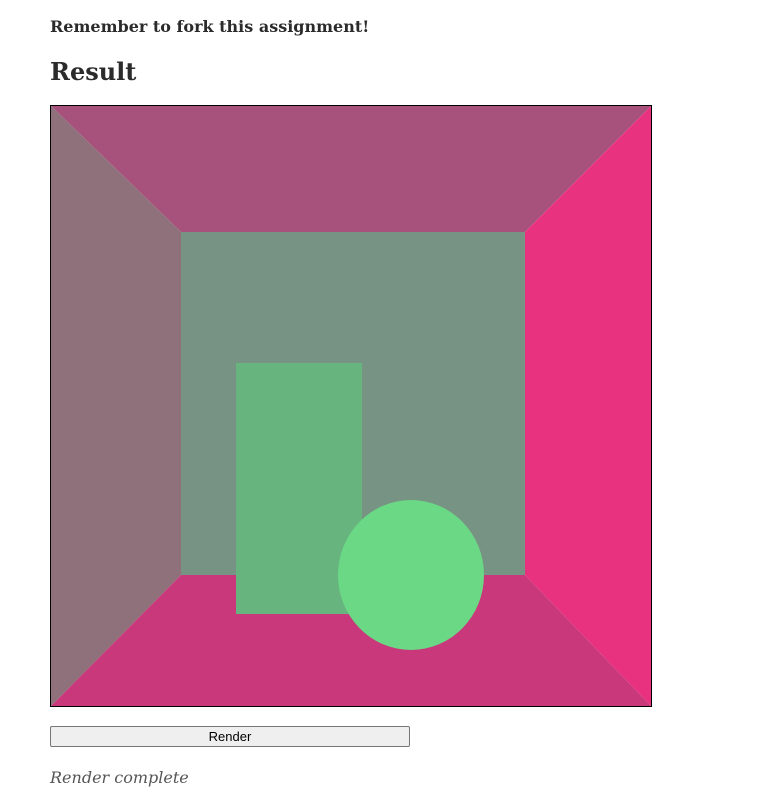 This screenshot has width=775, height=804. I want to click on fork-reminder: Remember to fork this assignment!, so click(210, 26).